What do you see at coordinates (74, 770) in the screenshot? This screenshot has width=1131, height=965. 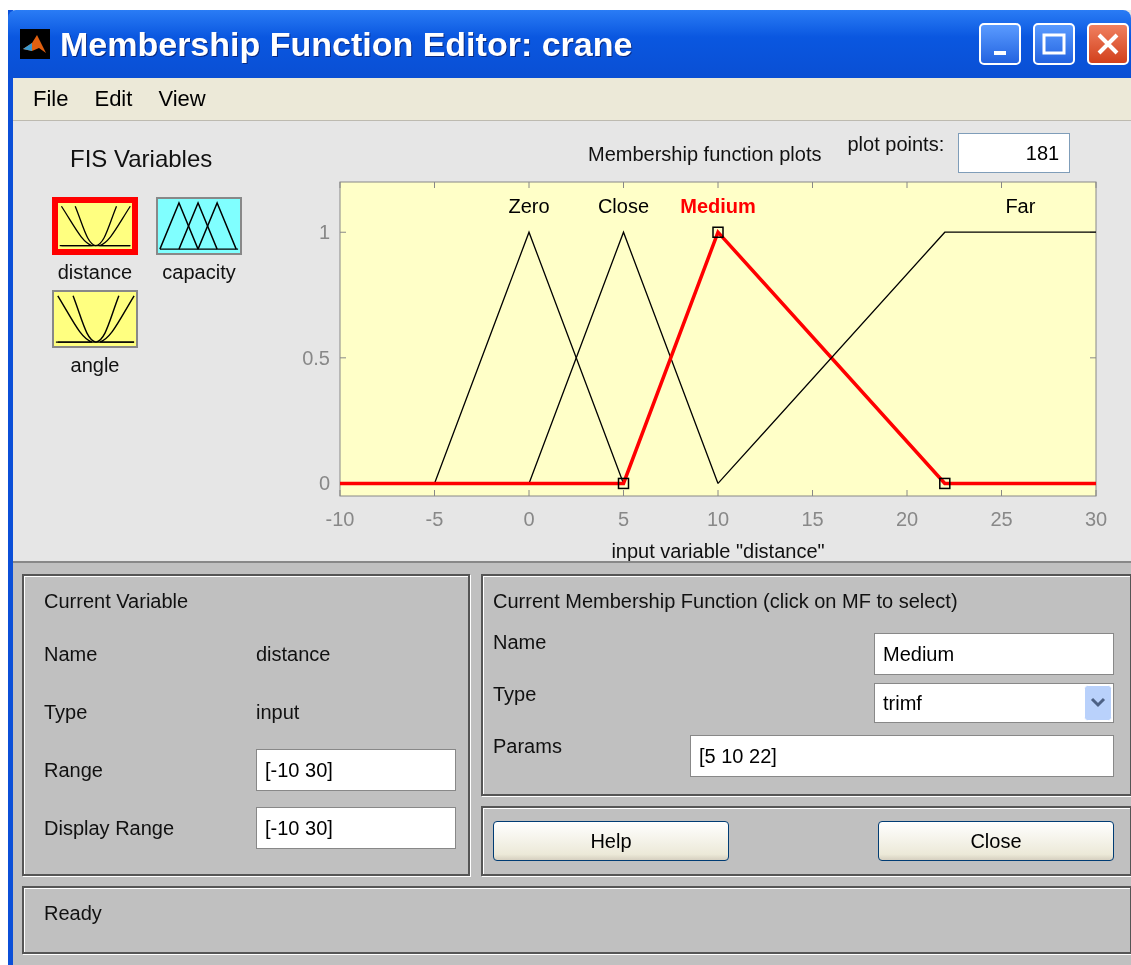 I see `field-label: Range` at bounding box center [74, 770].